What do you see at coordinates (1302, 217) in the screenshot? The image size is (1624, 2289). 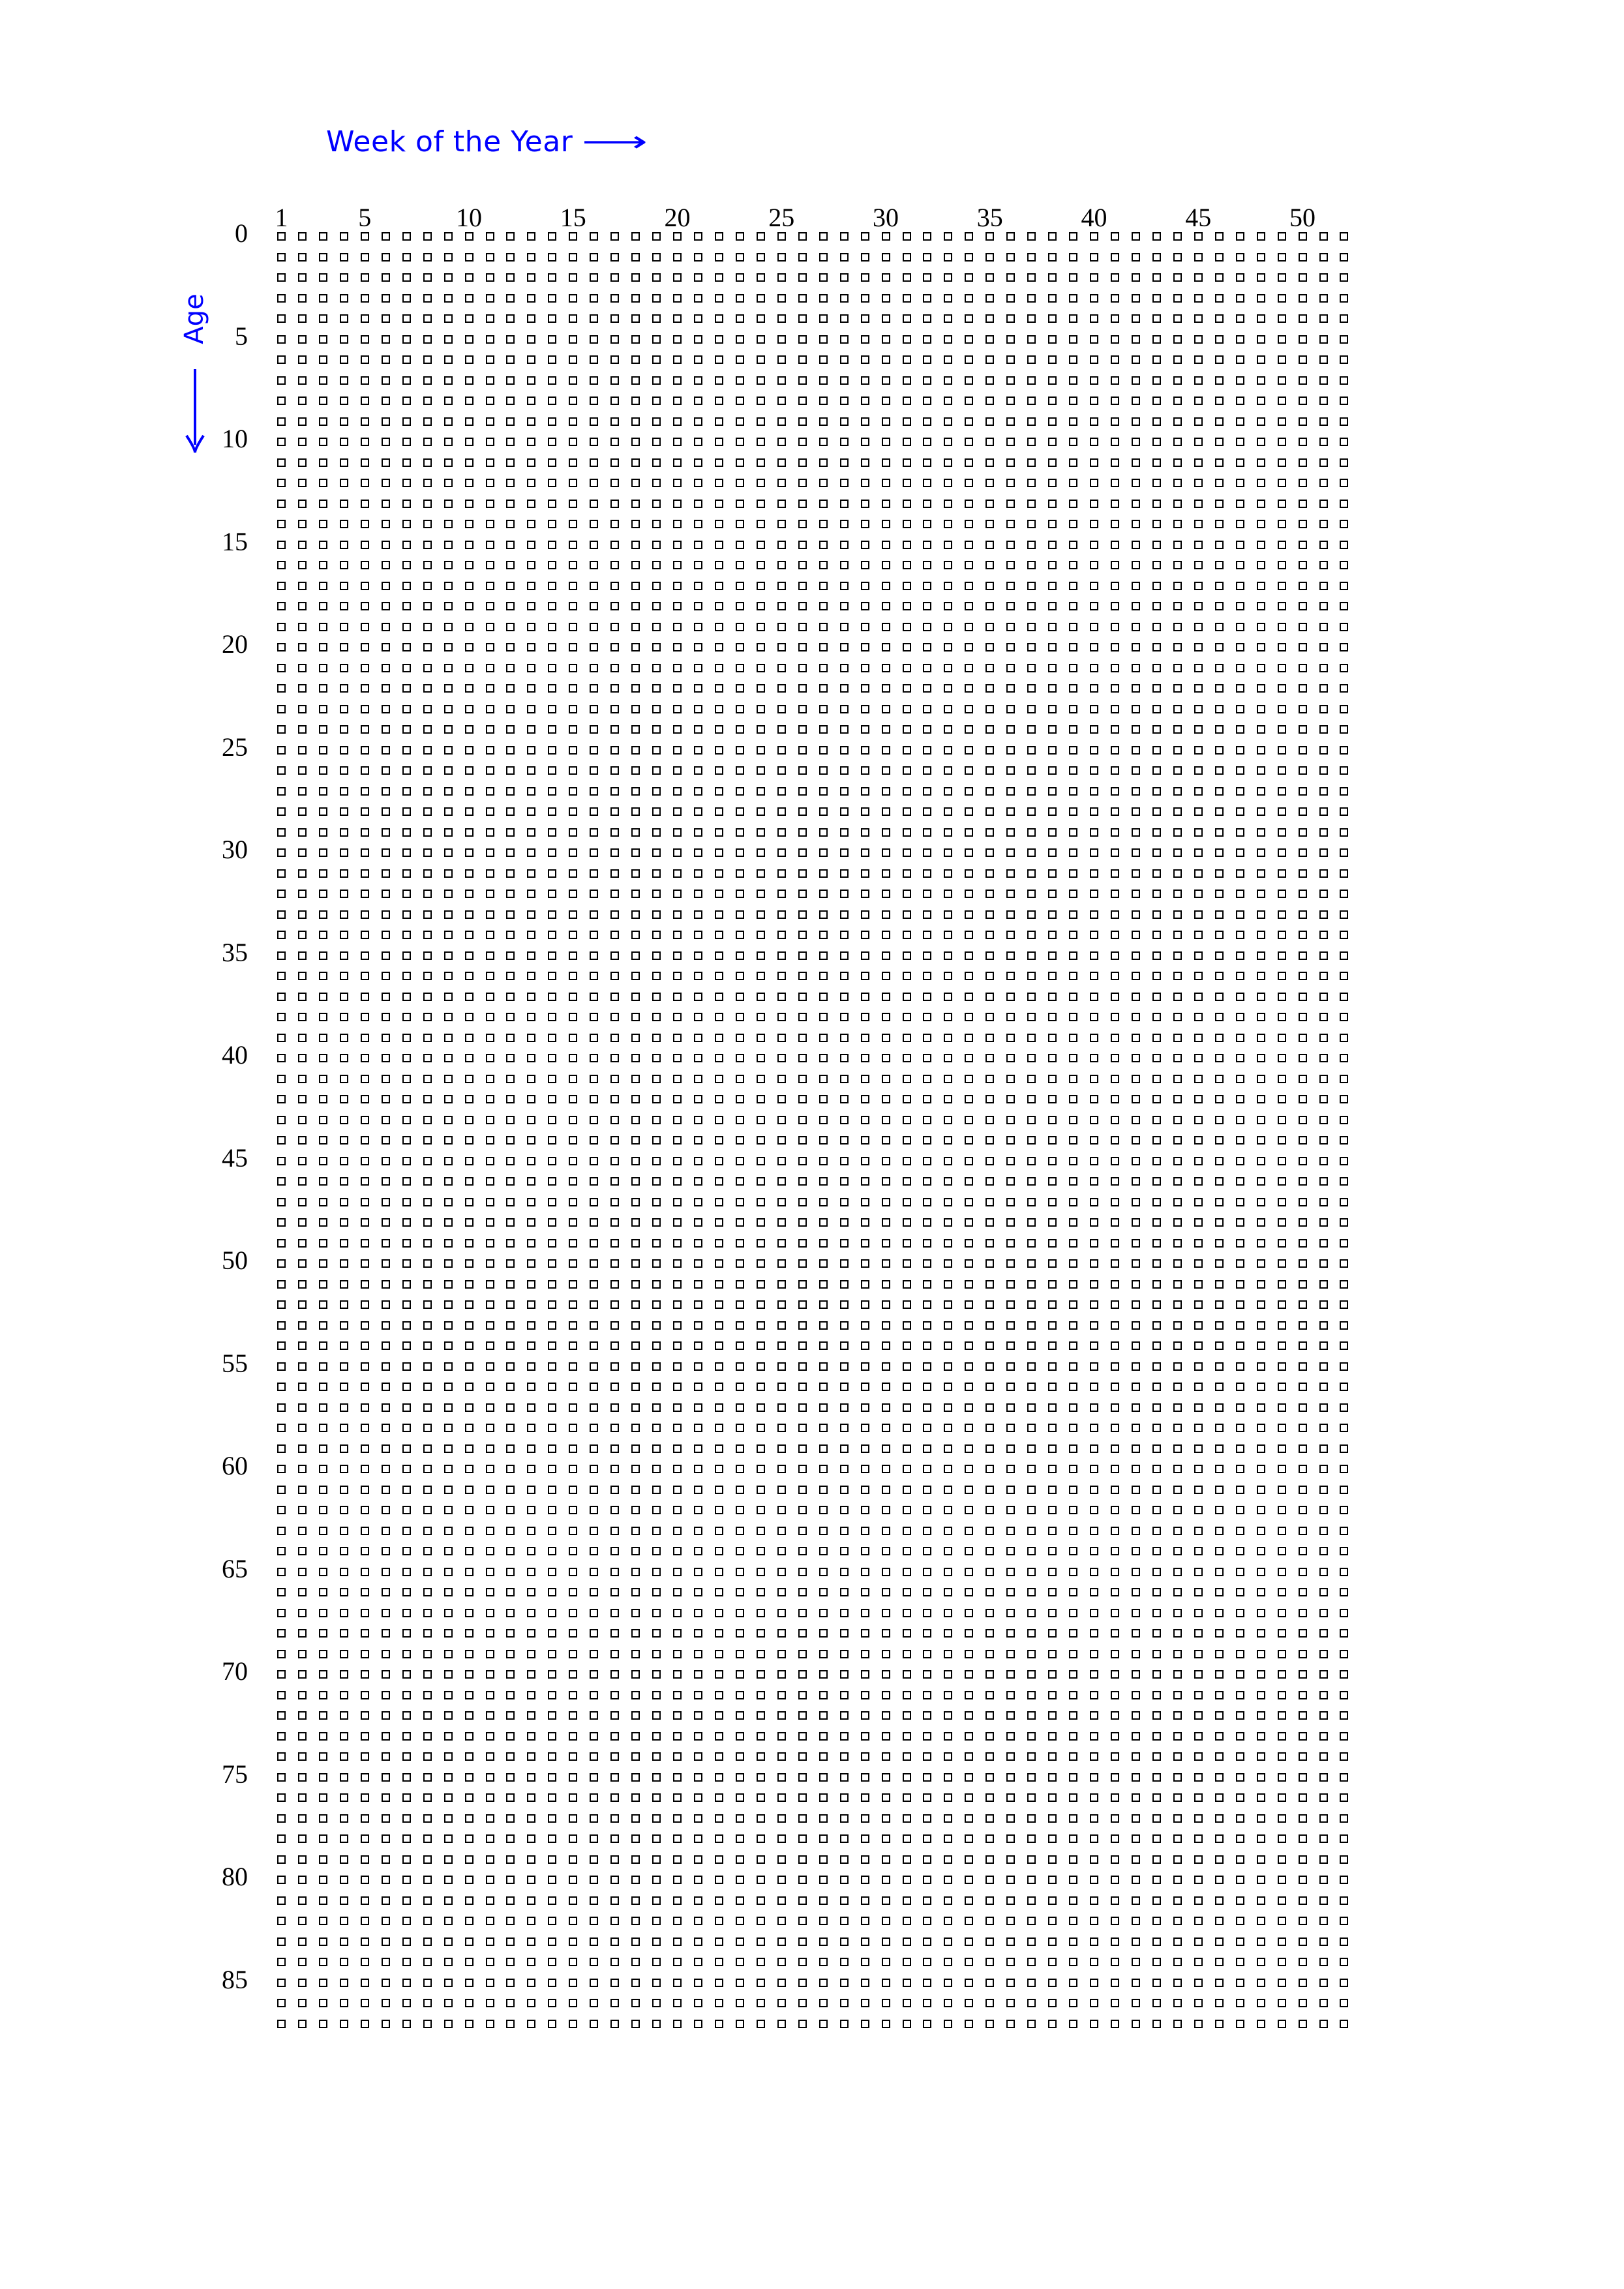 I see `x-tick-label: 50` at bounding box center [1302, 217].